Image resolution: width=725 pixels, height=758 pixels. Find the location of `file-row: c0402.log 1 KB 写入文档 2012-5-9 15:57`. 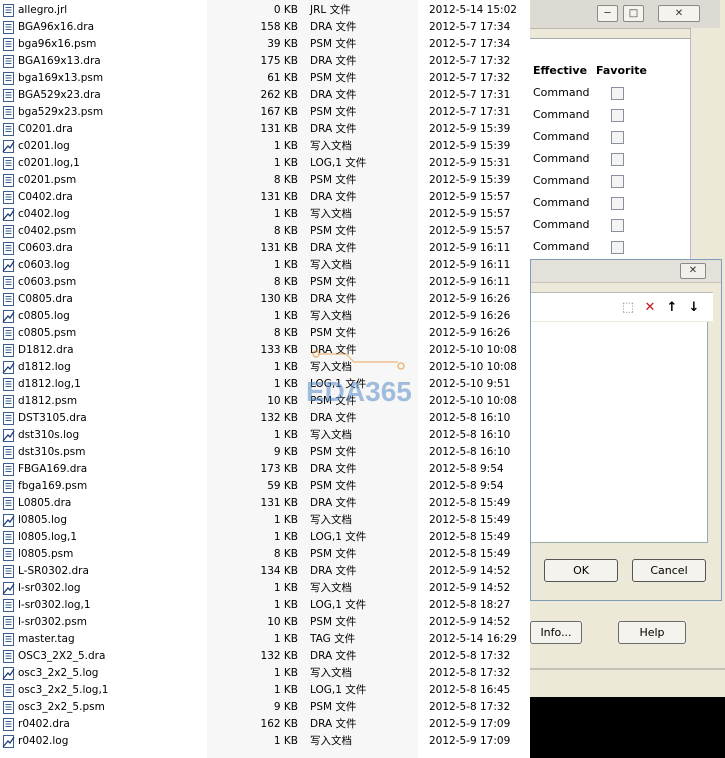

file-row: c0402.log 1 KB 写入文档 2012-5-9 15:57 is located at coordinates (265, 214).